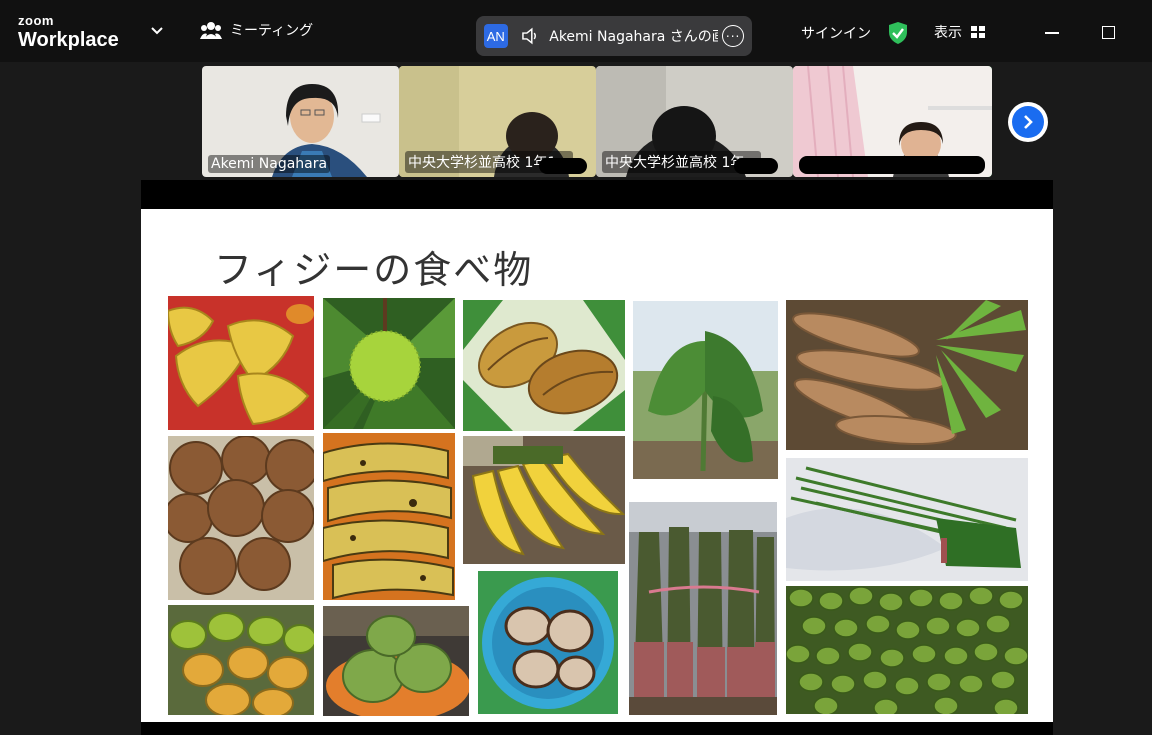 This screenshot has width=1152, height=735. Describe the element at coordinates (544, 500) in the screenshot. I see `banana-photo` at that location.